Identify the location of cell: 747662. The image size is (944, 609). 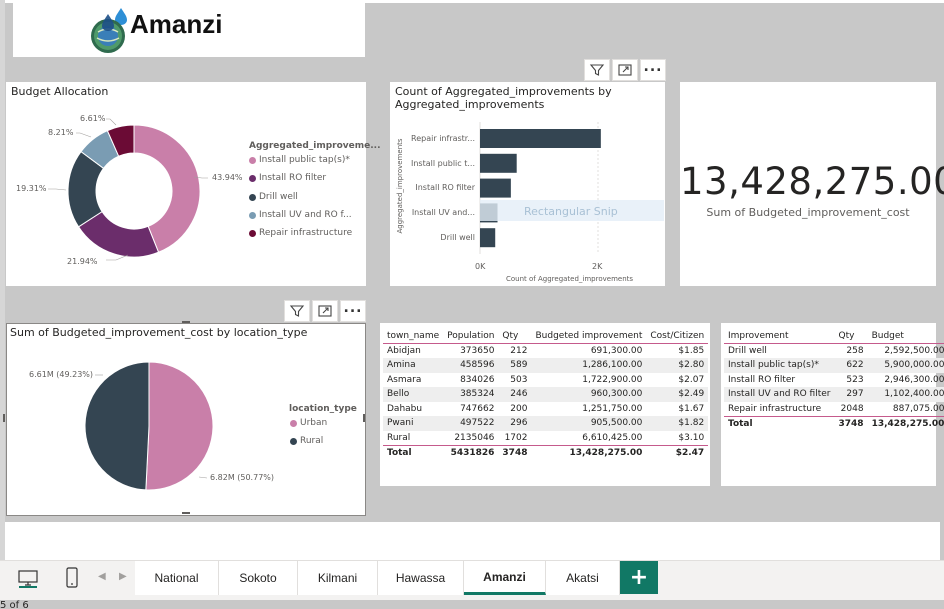
(477, 408).